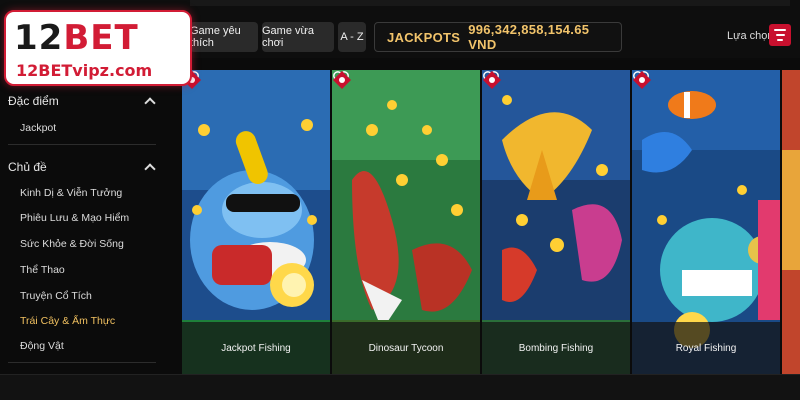  What do you see at coordinates (706, 222) in the screenshot?
I see `game-card: Royal Fishing` at bounding box center [706, 222].